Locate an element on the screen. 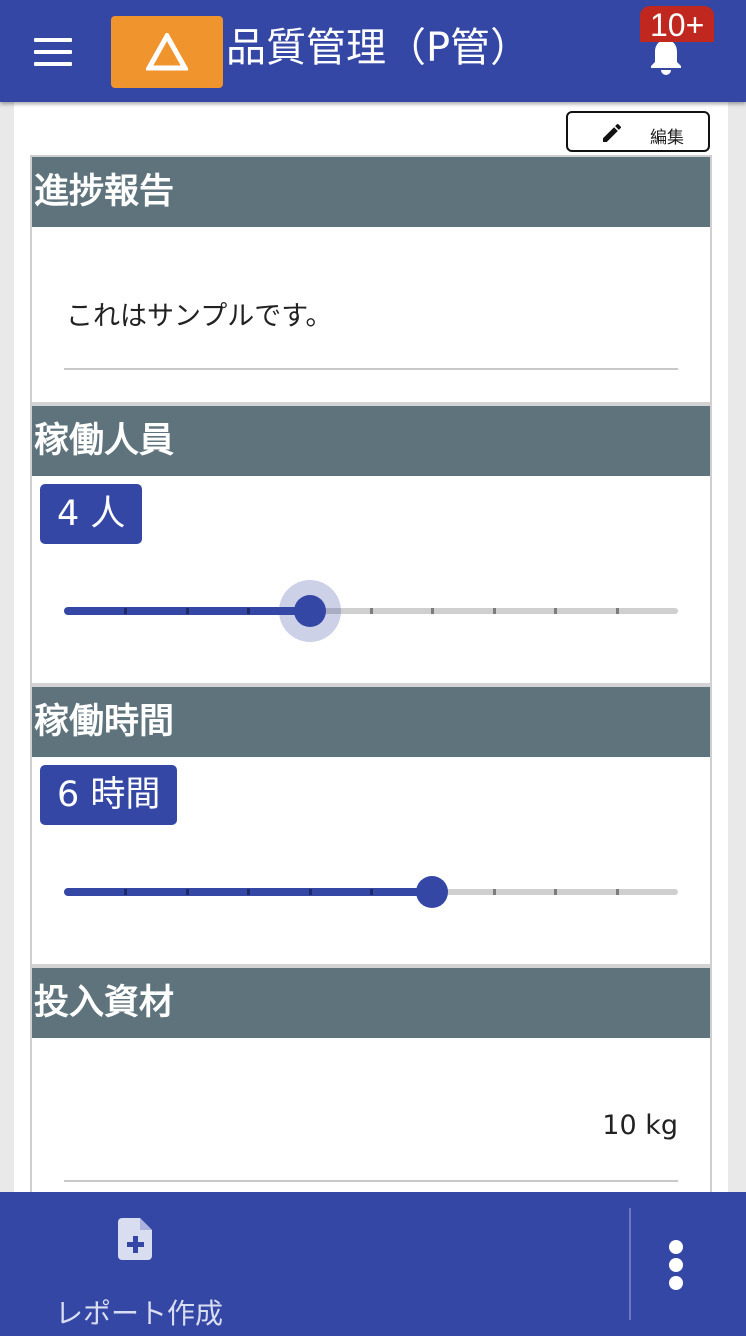 This screenshot has height=1336, width=746. warning-triangle-icon is located at coordinates (167, 52).